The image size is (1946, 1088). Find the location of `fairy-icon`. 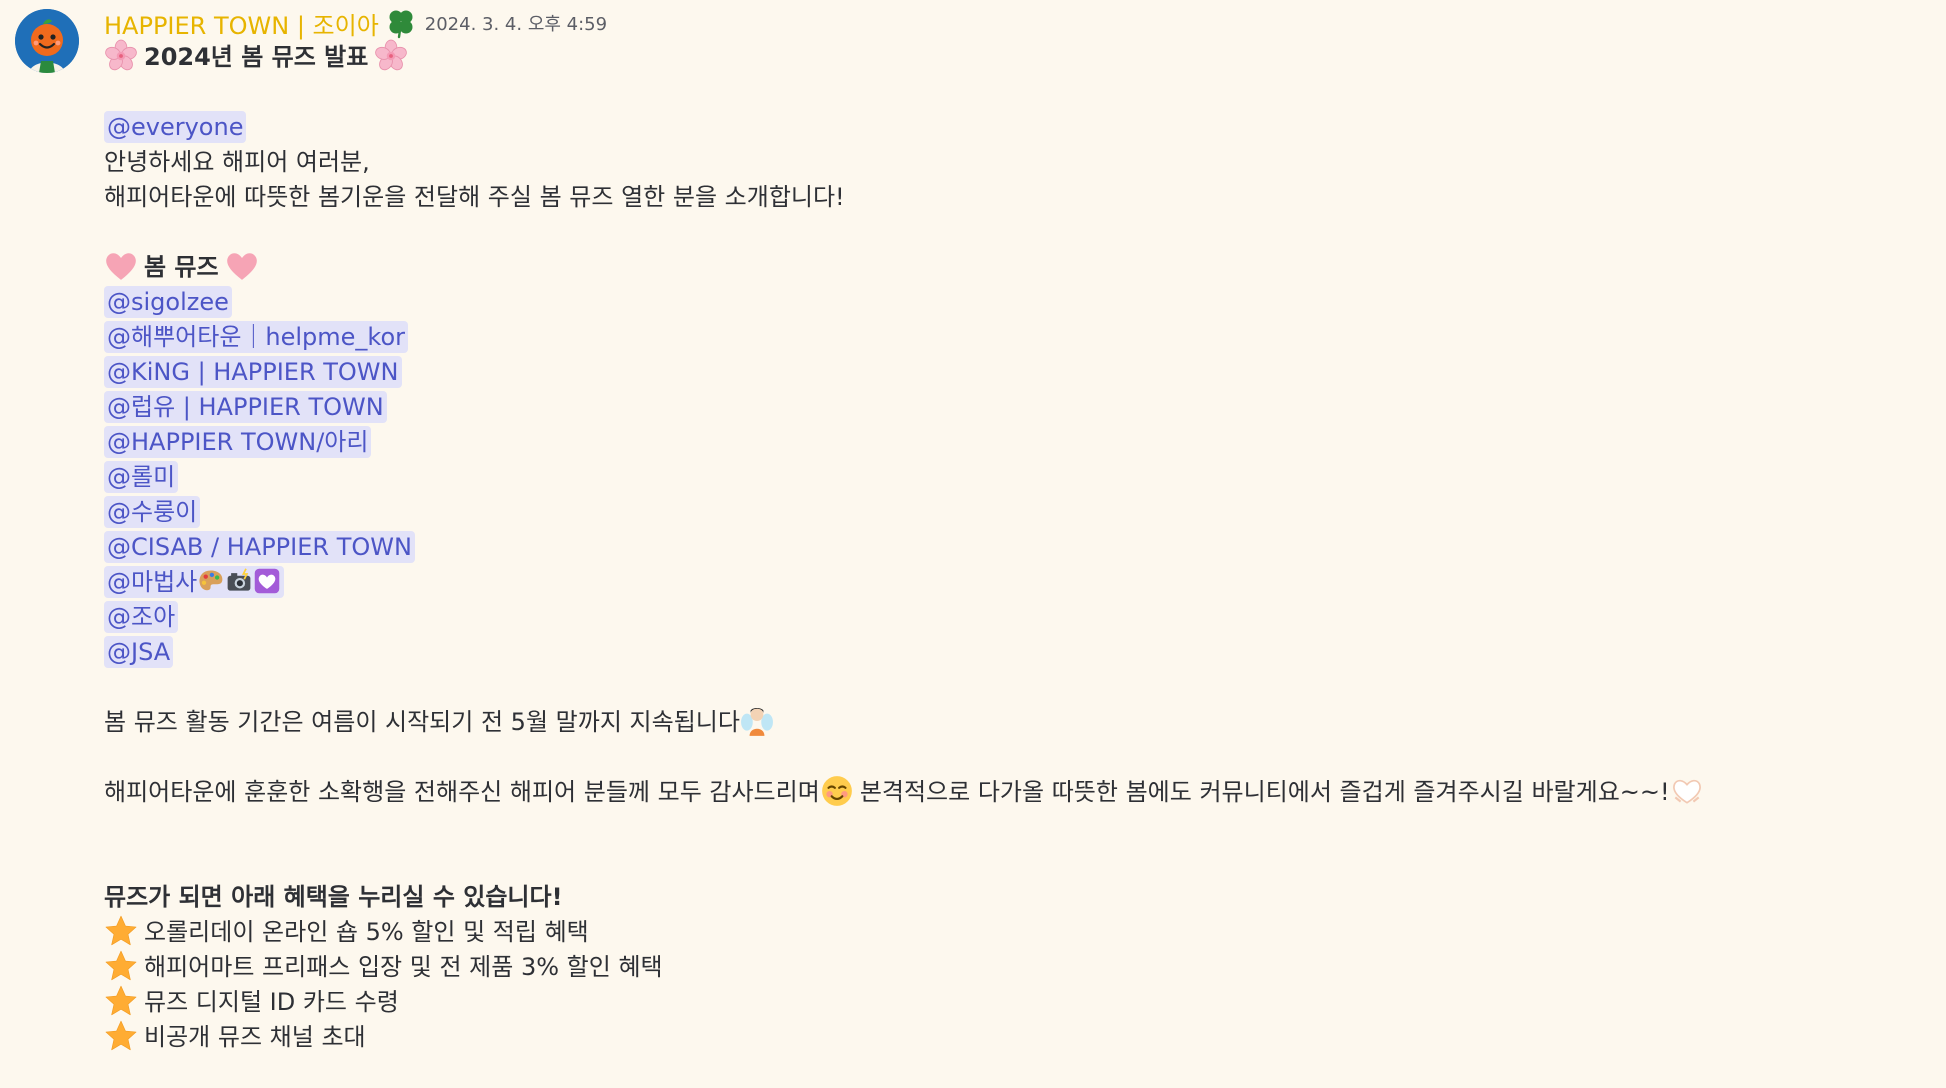

fairy-icon is located at coordinates (757, 721).